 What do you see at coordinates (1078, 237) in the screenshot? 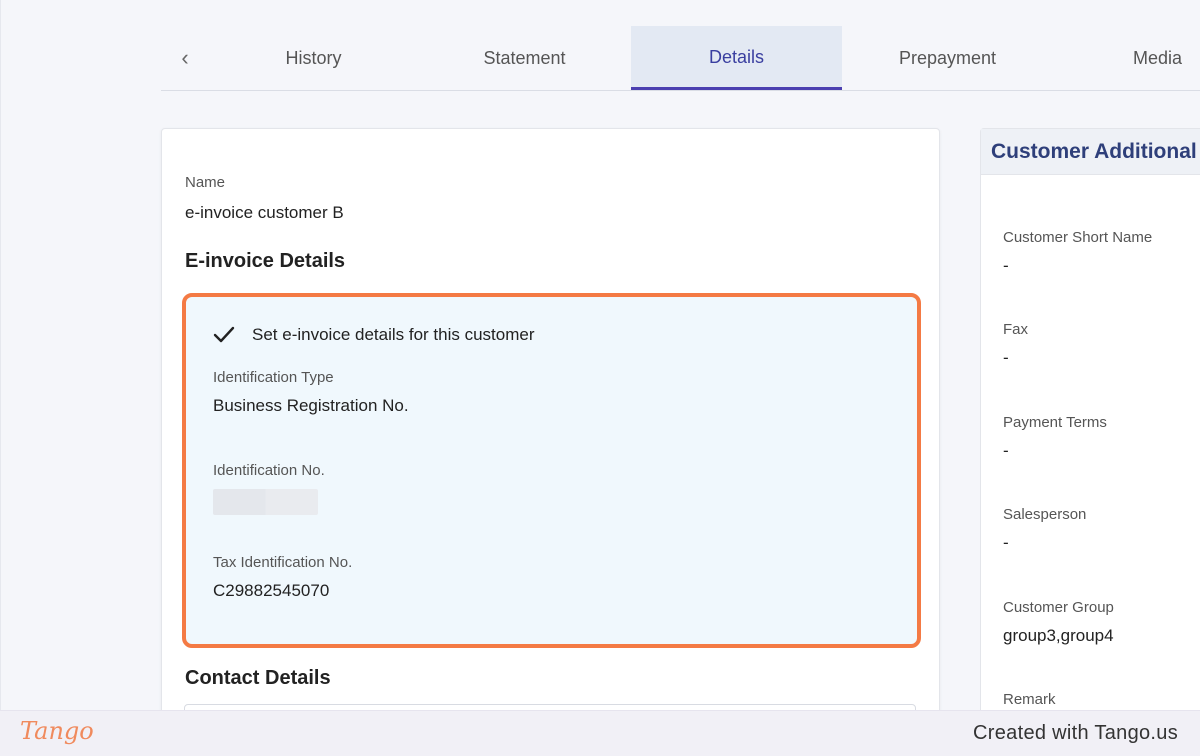
I see `field-label: Customer Short Name` at bounding box center [1078, 237].